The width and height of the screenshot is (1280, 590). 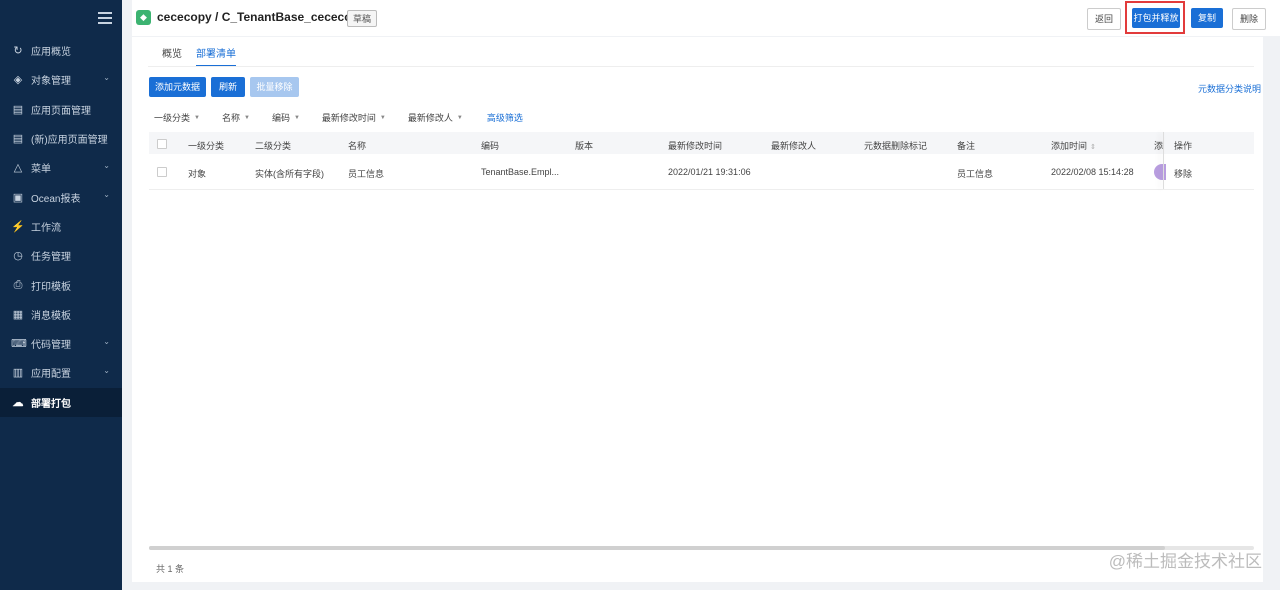 I want to click on code-icon: ⌨, so click(x=19, y=344).